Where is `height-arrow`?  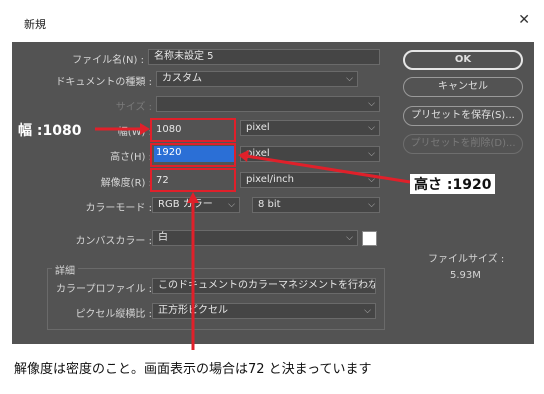 height-arrow is located at coordinates (328, 169).